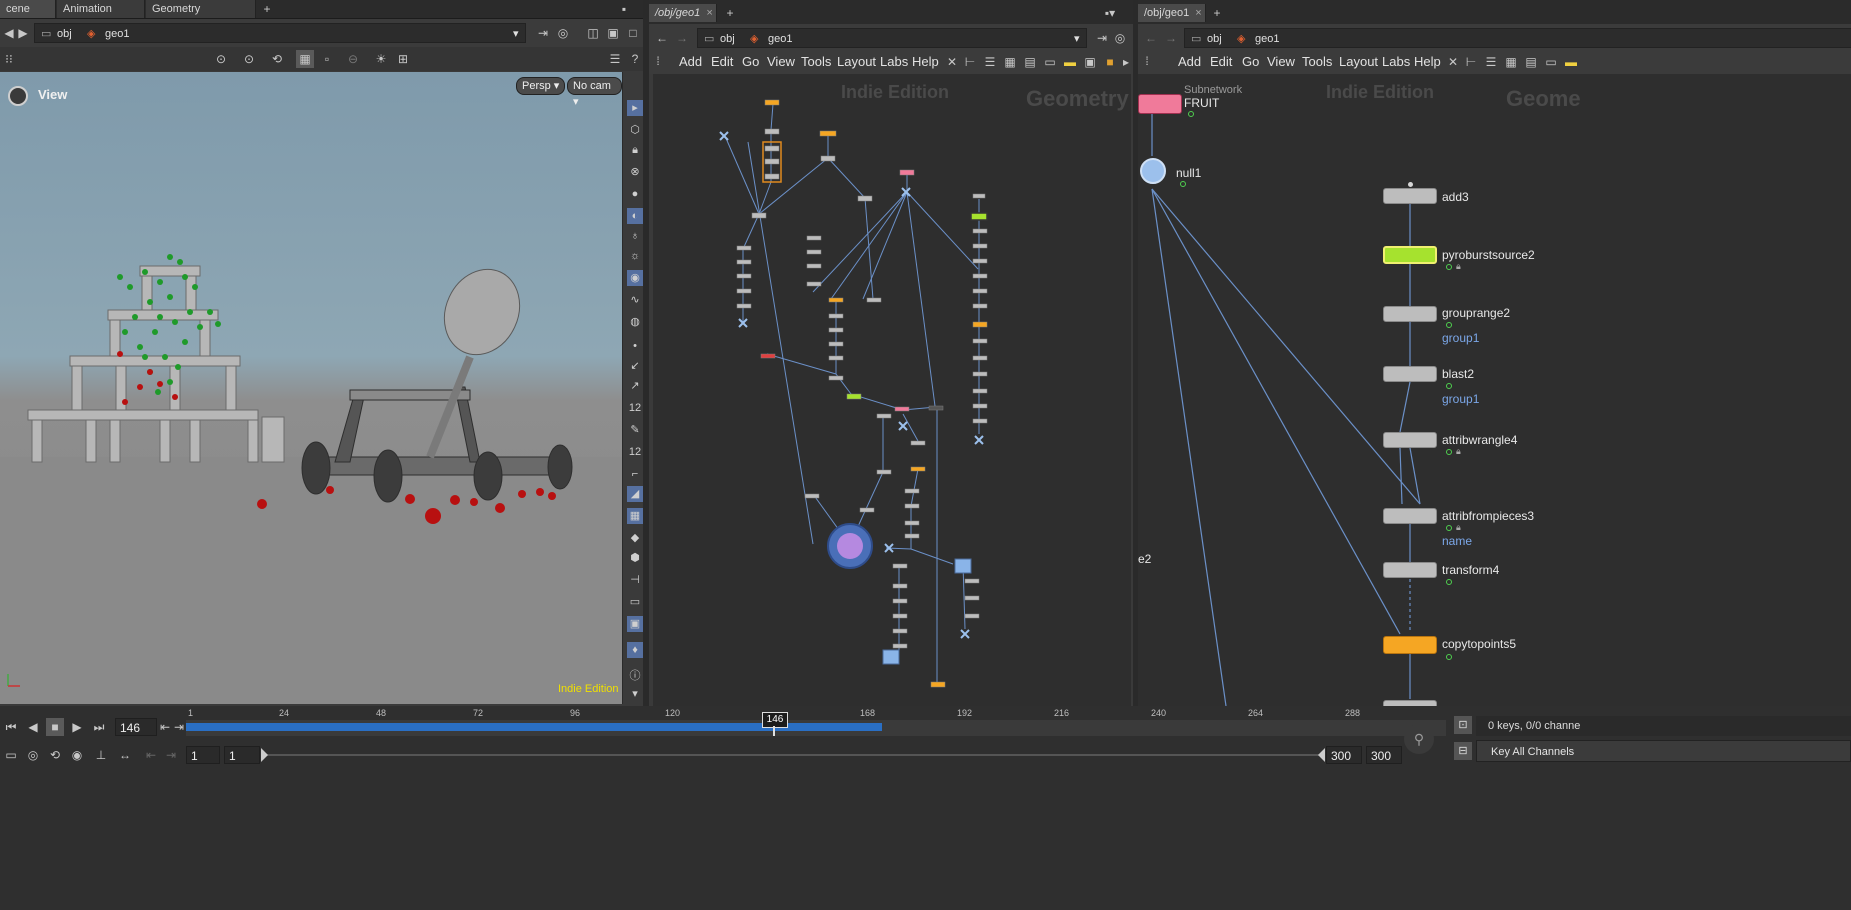  I want to click on loop-icon: ⟲, so click(55, 755).